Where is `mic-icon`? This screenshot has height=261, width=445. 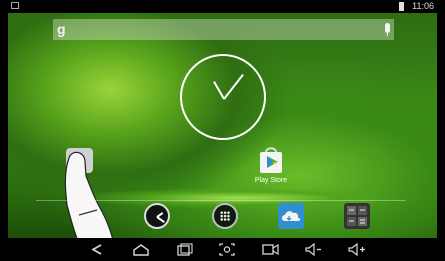
mic-icon is located at coordinates (387, 29).